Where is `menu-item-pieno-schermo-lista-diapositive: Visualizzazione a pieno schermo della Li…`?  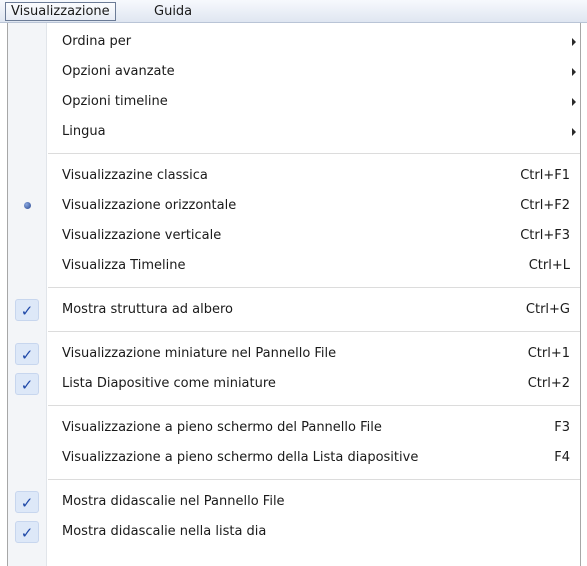
menu-item-pieno-schermo-lista-diapositive: Visualizzazione a pieno schermo della Li… is located at coordinates (294, 458).